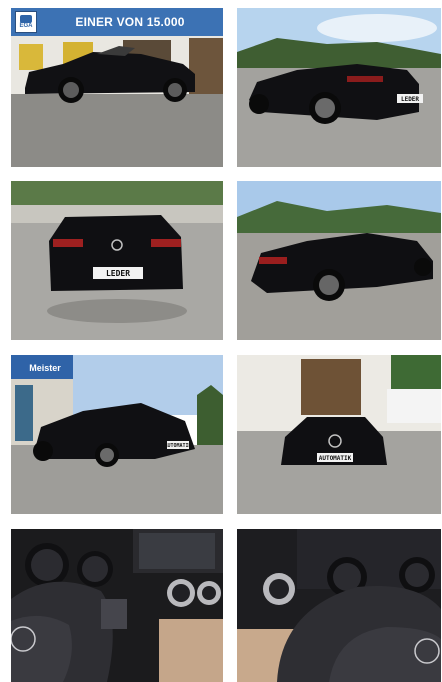 Image resolution: width=442 pixels, height=682 pixels. Describe the element at coordinates (410, 99) in the screenshot. I see `photo-2-plate: LEDER` at that location.